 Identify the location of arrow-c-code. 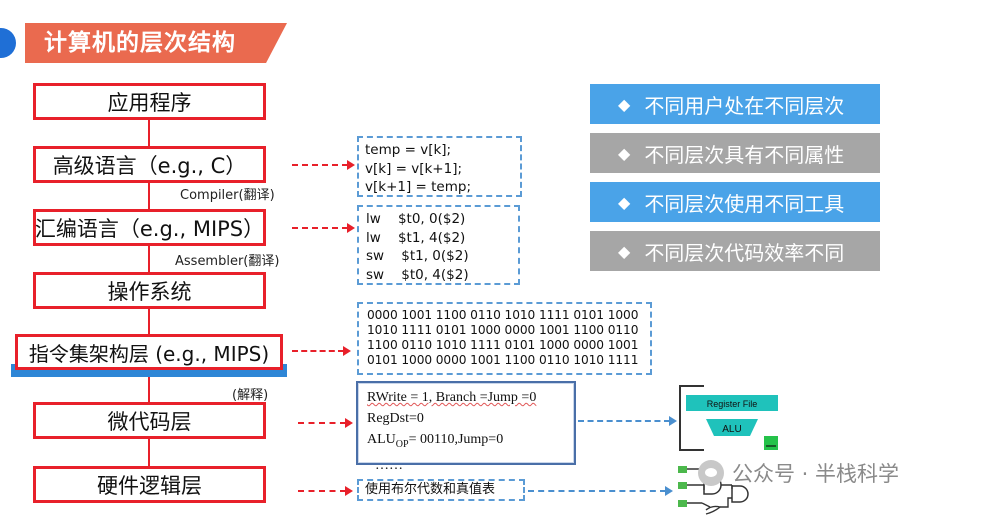
(323, 165).